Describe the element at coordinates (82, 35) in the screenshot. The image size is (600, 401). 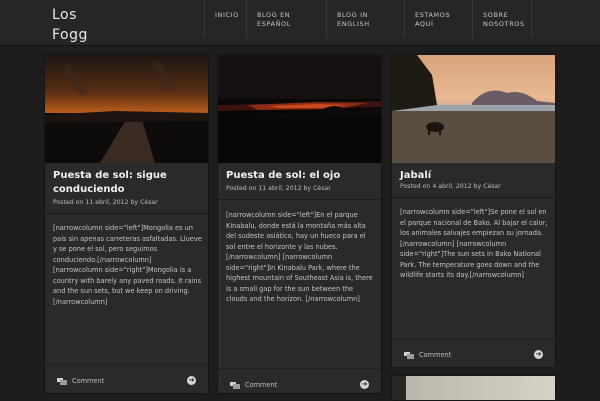
I see `logo-line-2: Fogg` at that location.